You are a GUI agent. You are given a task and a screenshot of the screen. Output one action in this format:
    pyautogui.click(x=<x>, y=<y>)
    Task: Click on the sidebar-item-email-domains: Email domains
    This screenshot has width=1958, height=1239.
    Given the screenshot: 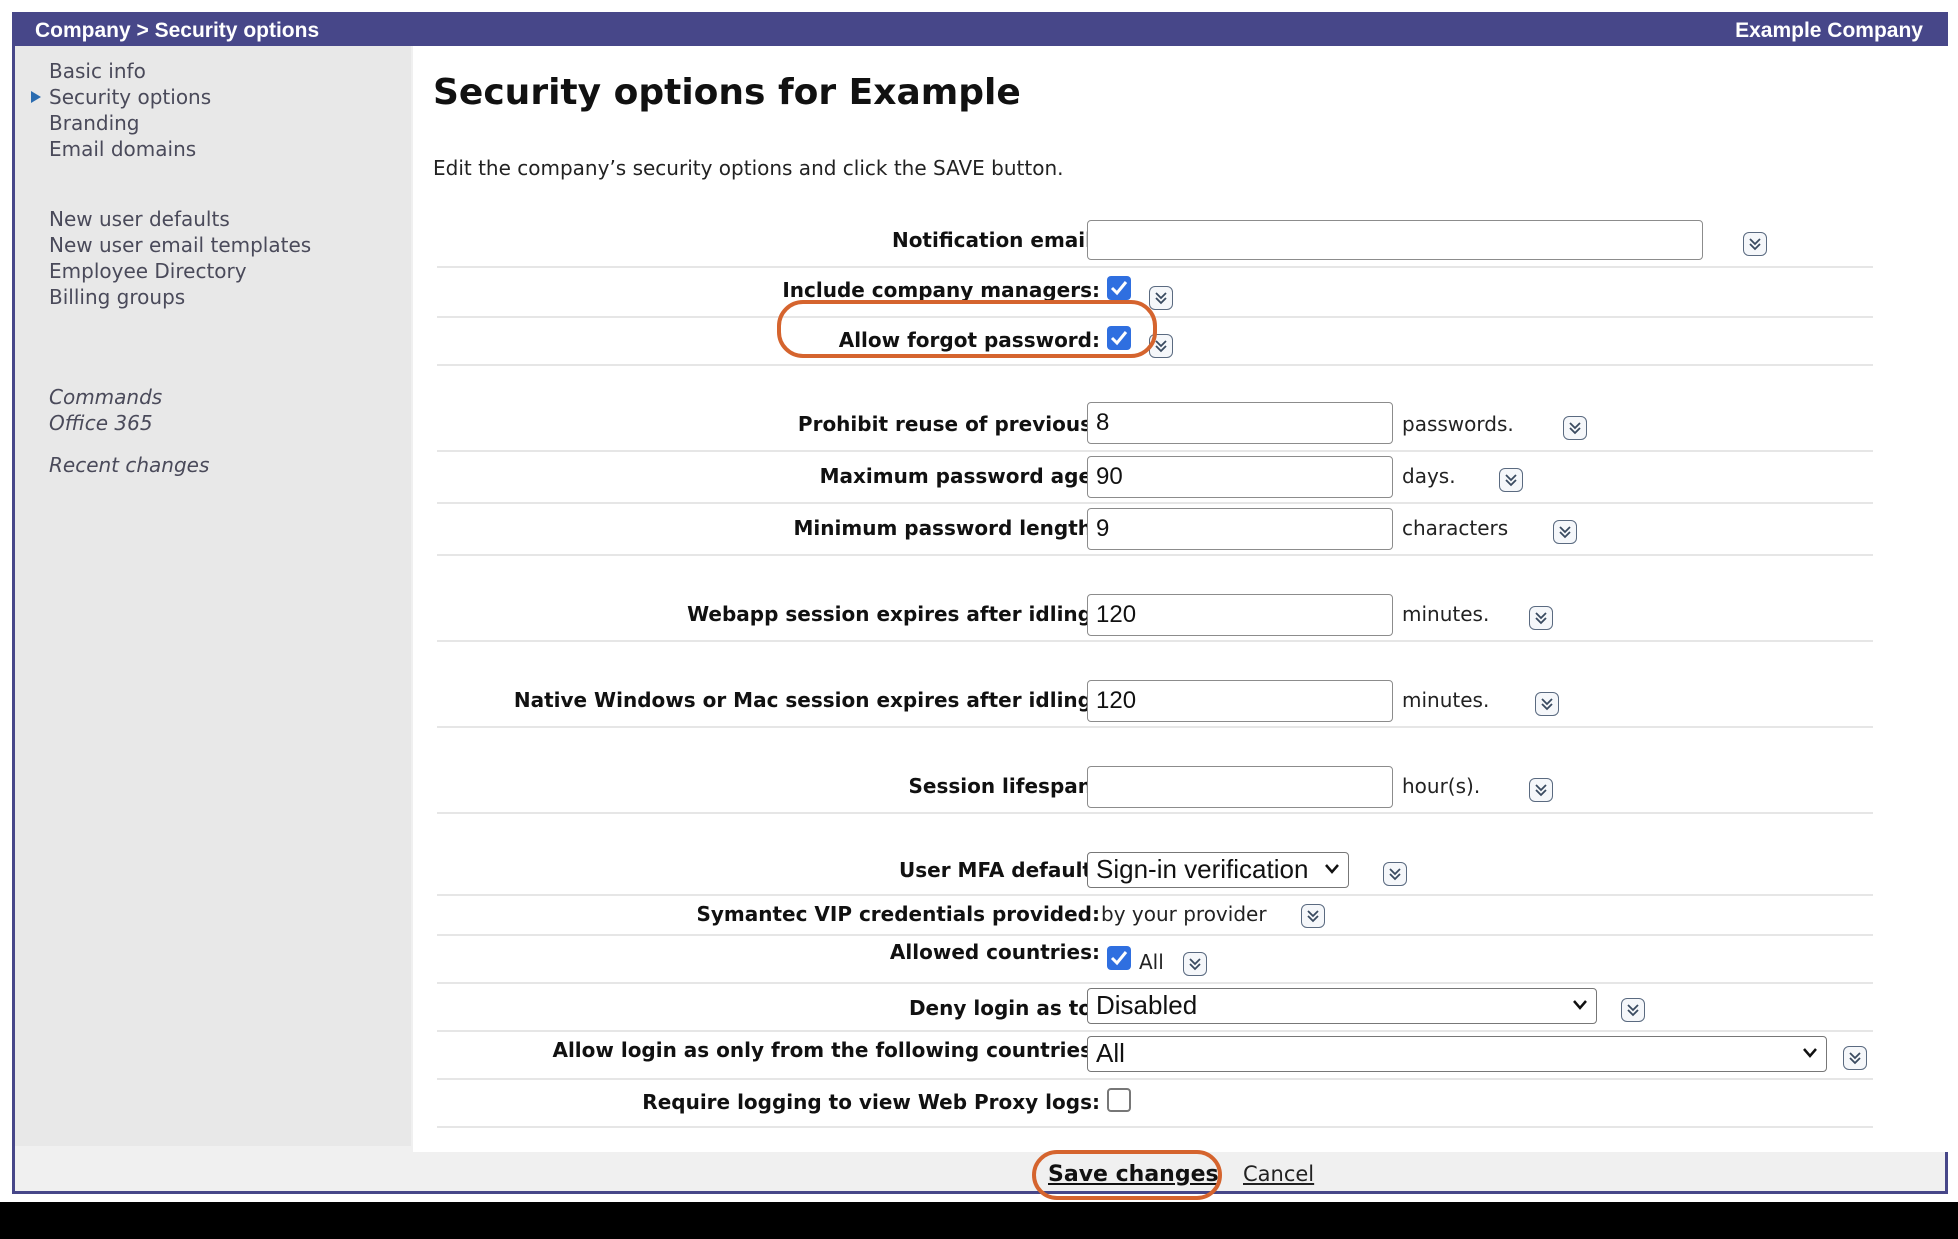 What is the action you would take?
    pyautogui.click(x=130, y=149)
    